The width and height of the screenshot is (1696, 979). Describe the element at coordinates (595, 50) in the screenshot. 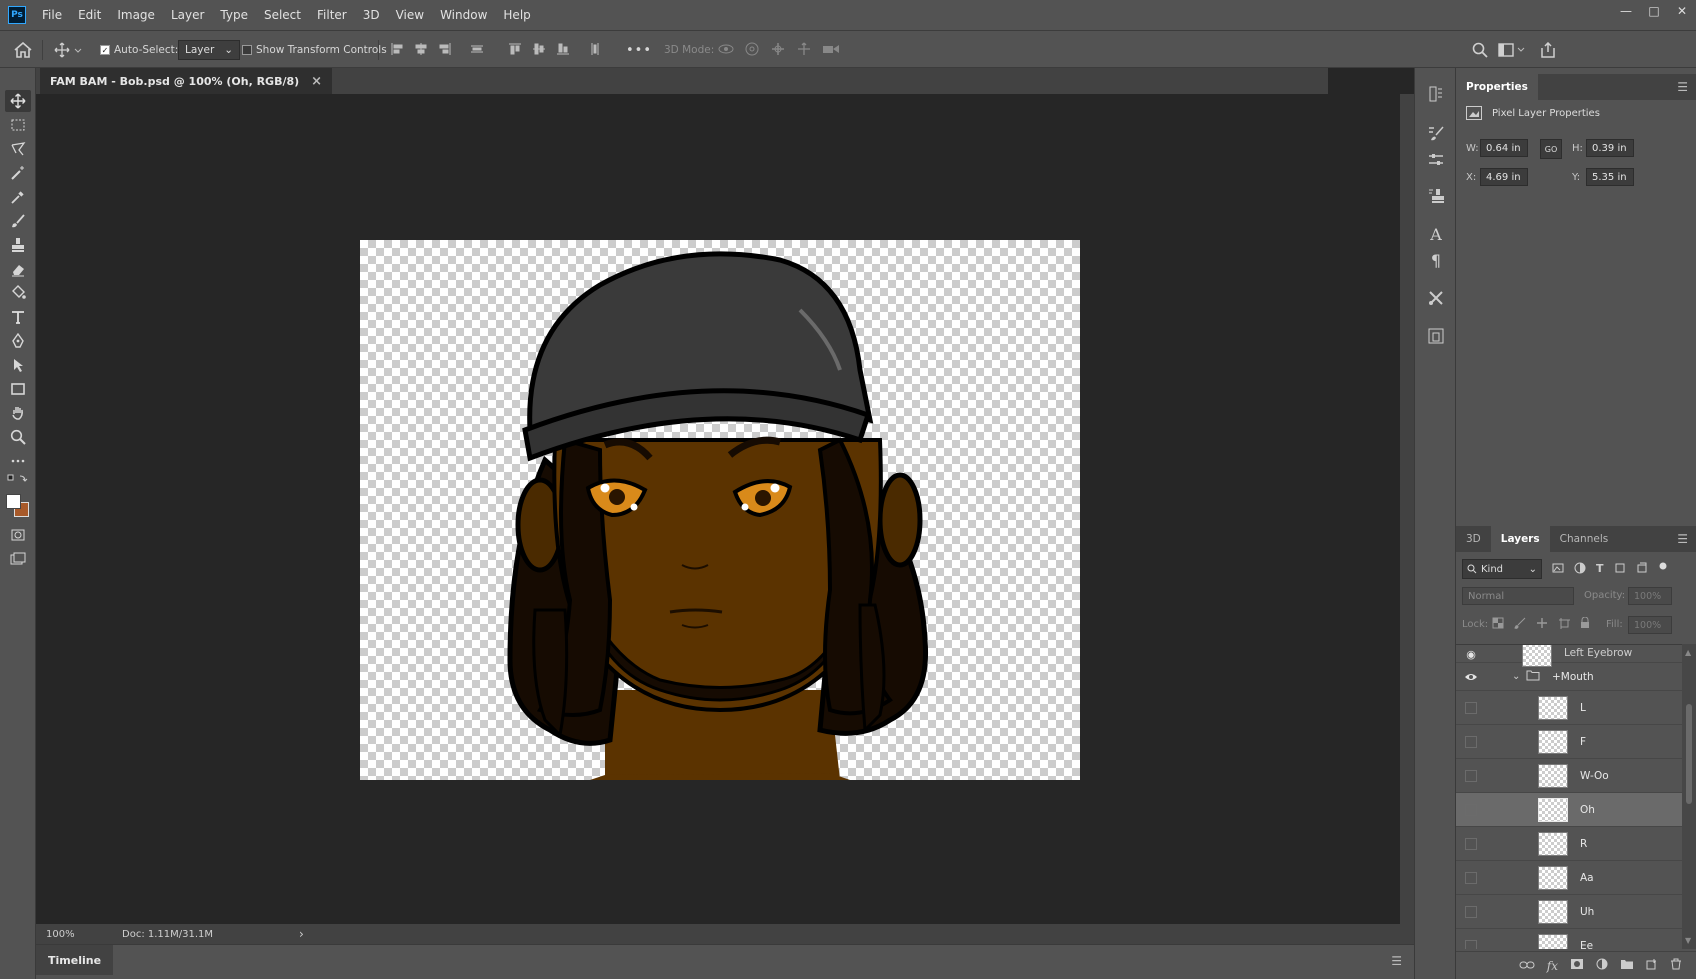

I see `distribute-v-icon` at that location.